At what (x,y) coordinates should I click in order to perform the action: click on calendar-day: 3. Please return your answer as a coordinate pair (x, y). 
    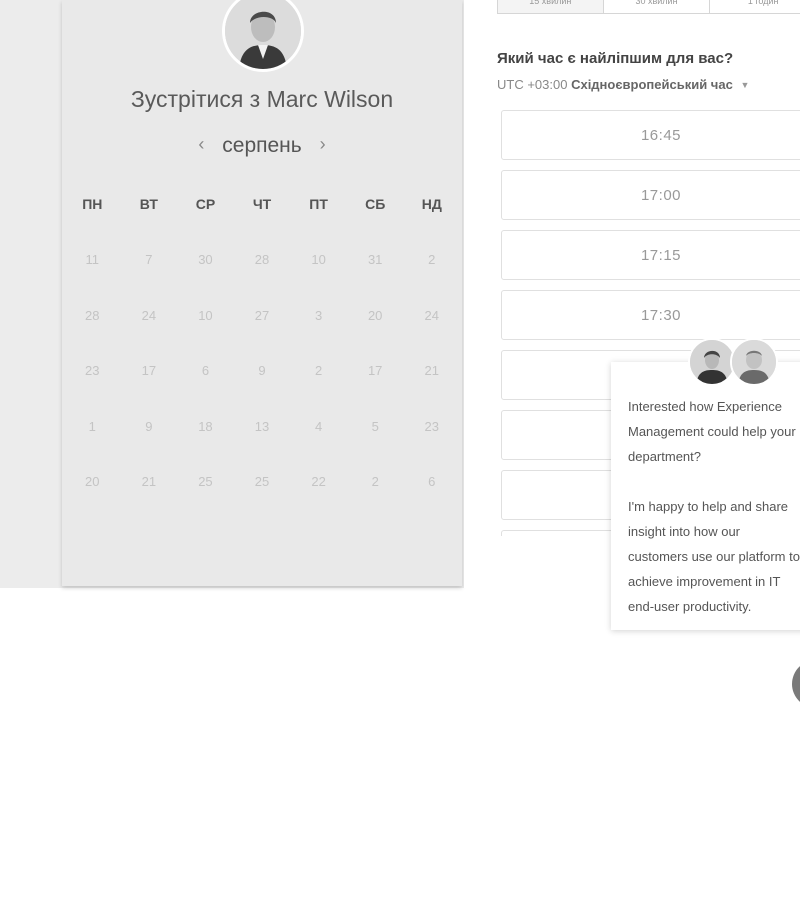
    Looking at the image, I should click on (318, 315).